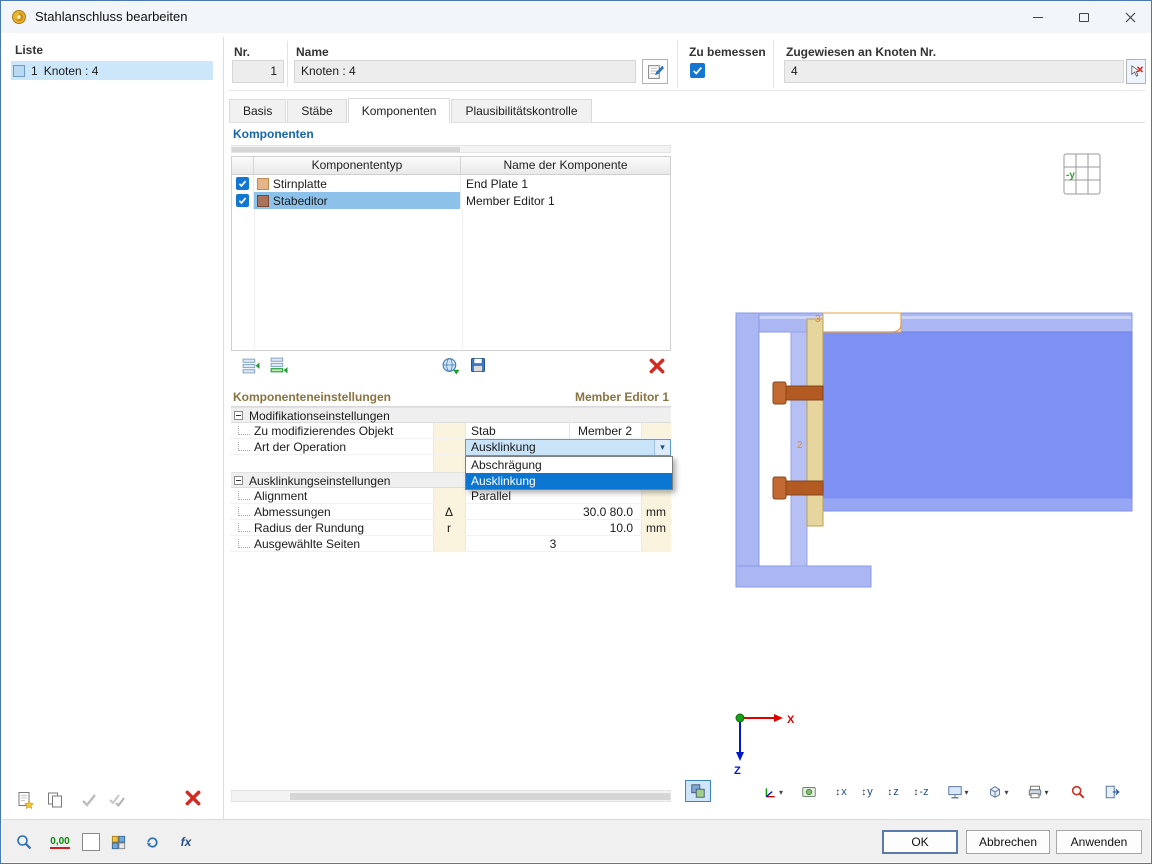  What do you see at coordinates (770, 792) in the screenshot?
I see `axes-icon` at bounding box center [770, 792].